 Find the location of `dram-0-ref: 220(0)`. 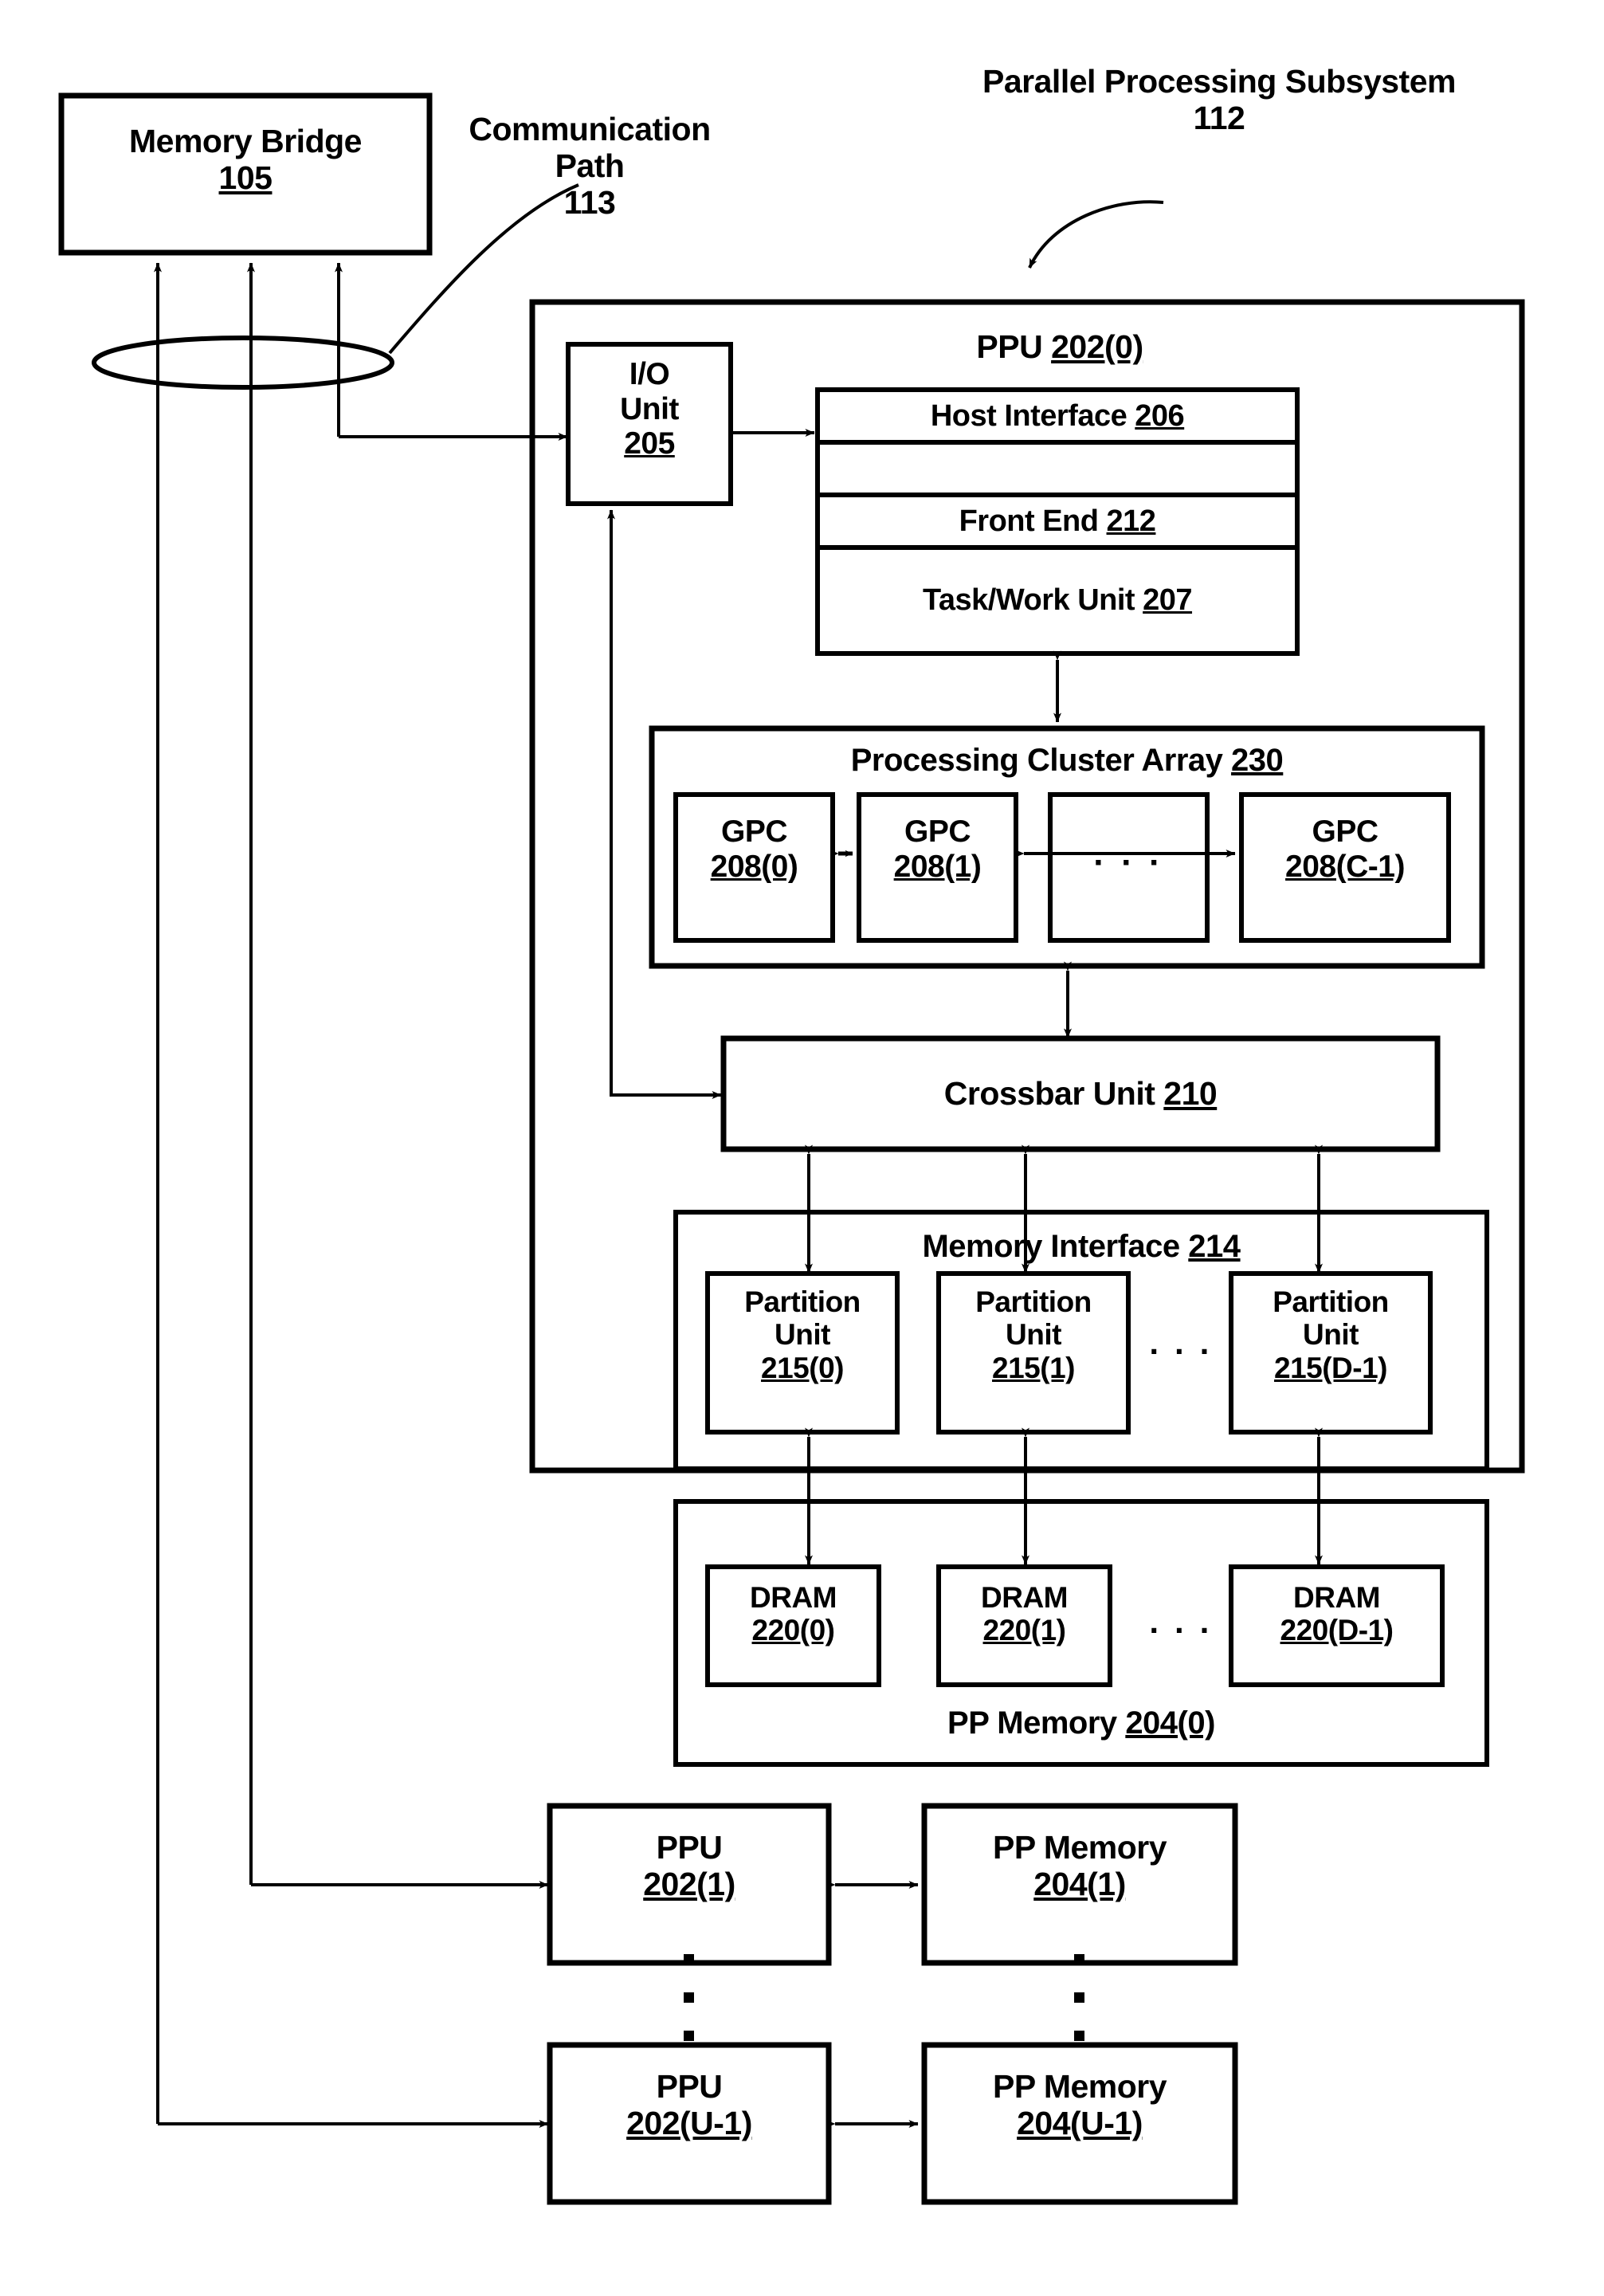

dram-0-ref: 220(0) is located at coordinates (793, 1630).